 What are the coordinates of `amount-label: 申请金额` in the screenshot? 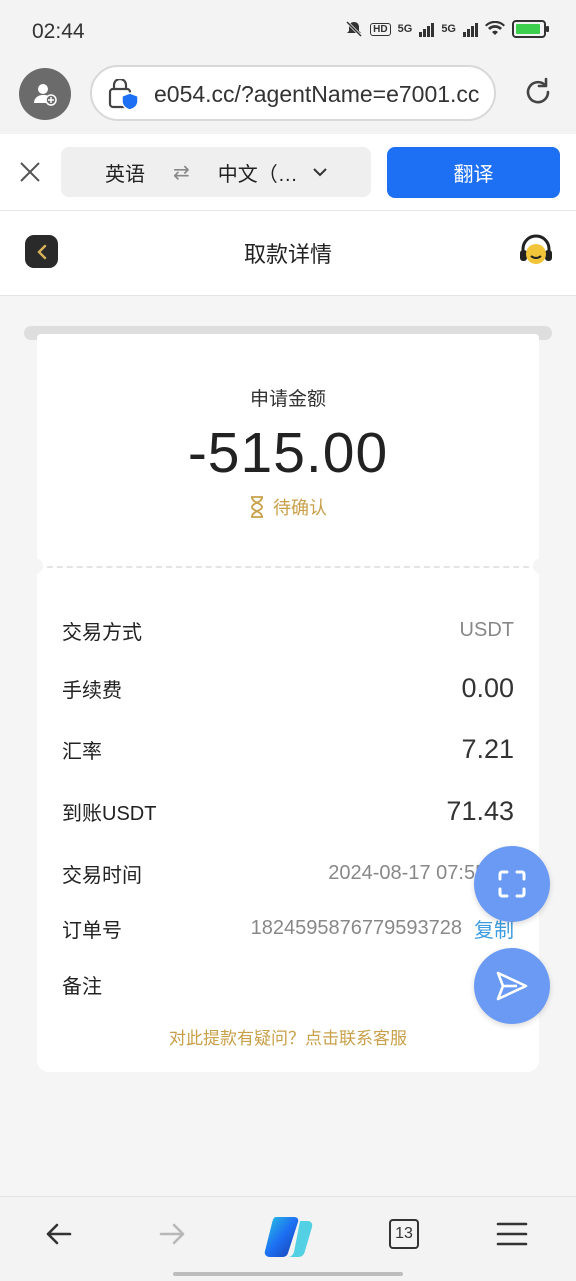 It's located at (287, 399).